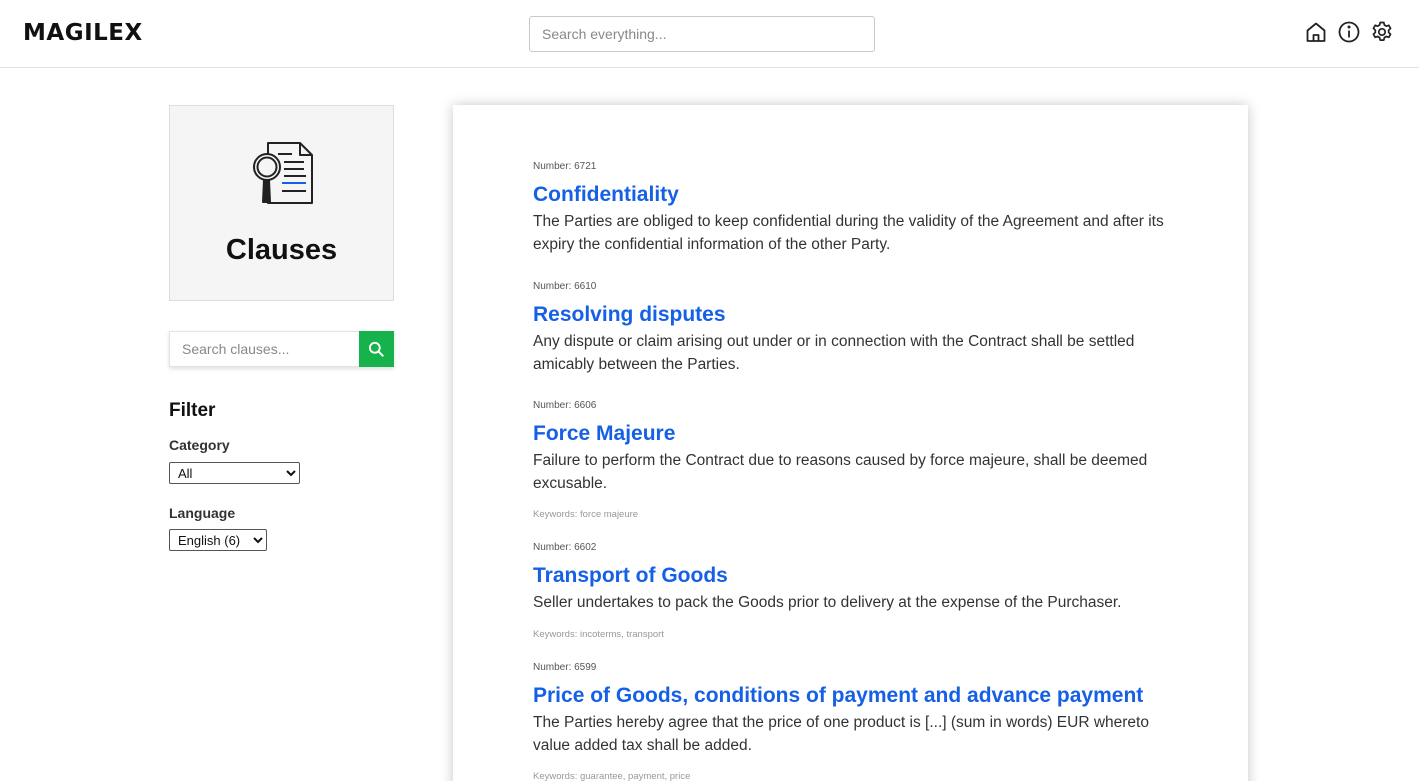 Image resolution: width=1419 pixels, height=781 pixels. Describe the element at coordinates (853, 315) in the screenshot. I see `clause-title-link: Resolving disputes` at that location.